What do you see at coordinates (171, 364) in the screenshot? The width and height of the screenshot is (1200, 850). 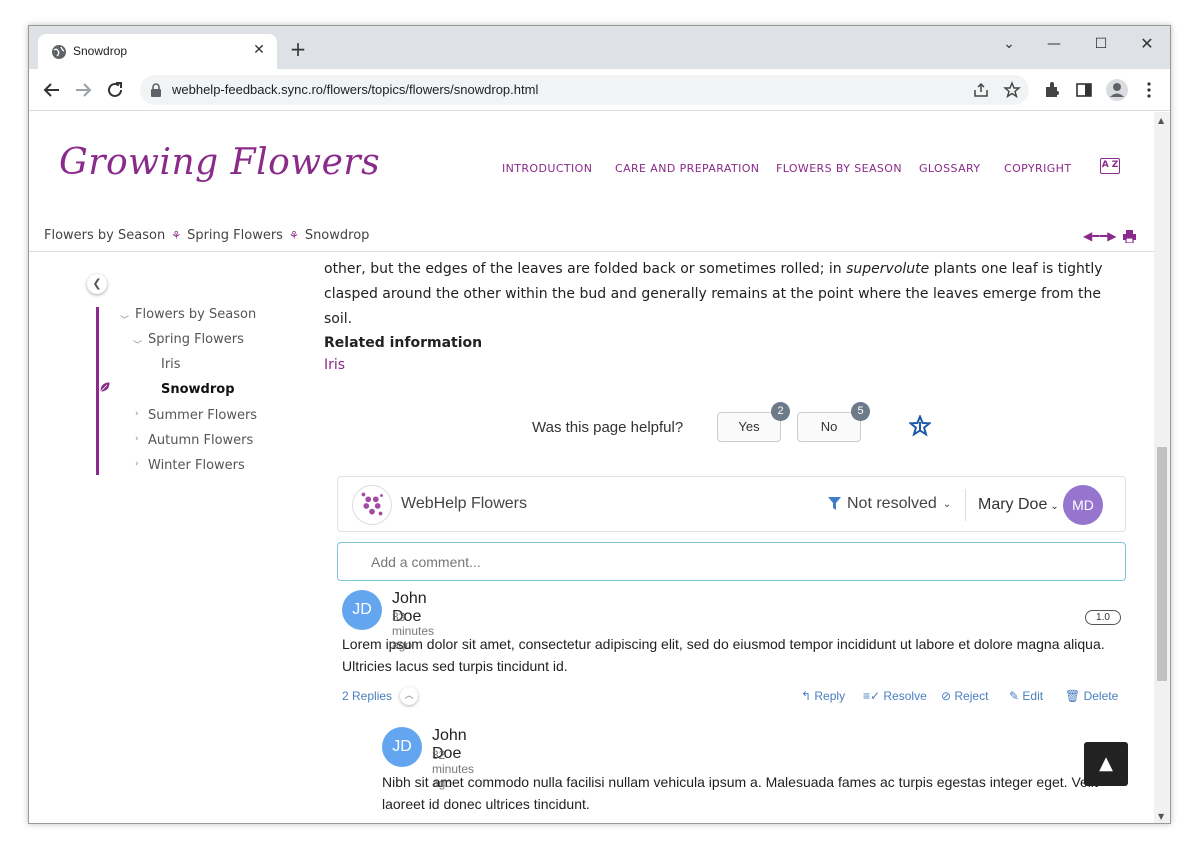 I see `toc-item-iris: Iris` at bounding box center [171, 364].